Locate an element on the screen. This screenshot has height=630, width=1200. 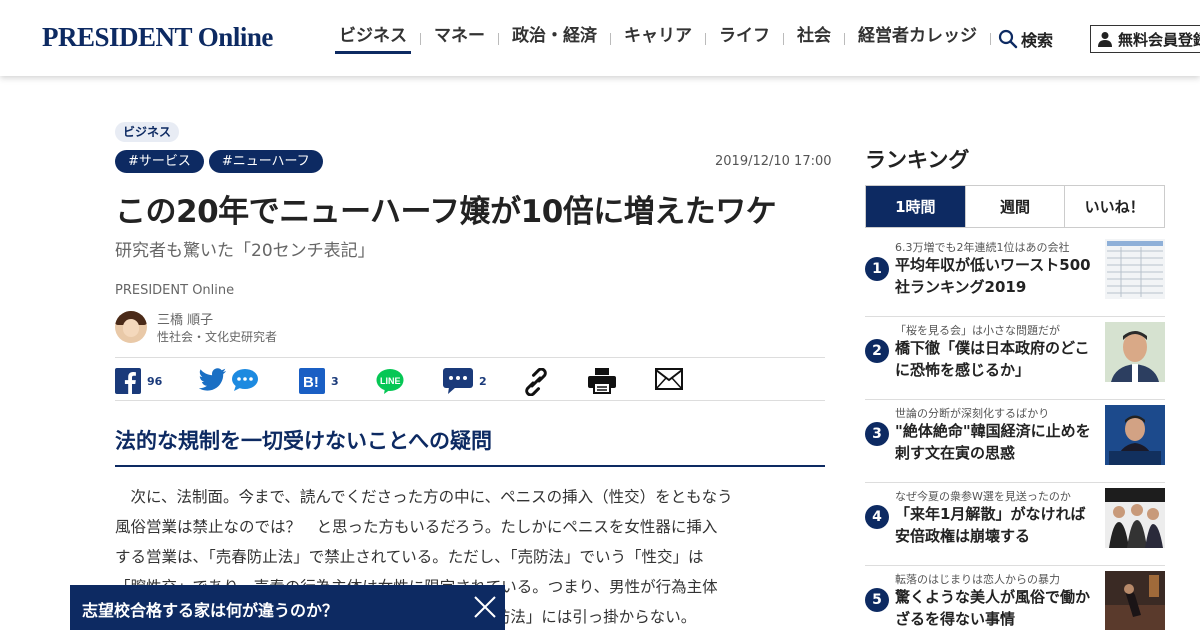
twitter-share-button is located at coordinates (229, 380).